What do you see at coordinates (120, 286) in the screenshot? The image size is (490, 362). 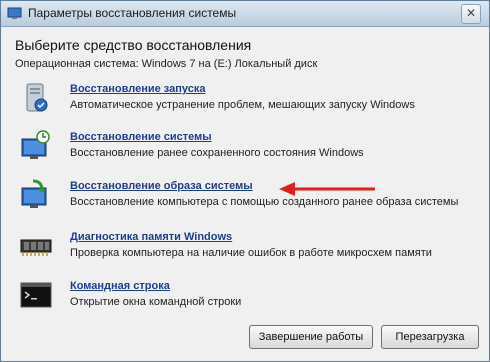 I see `command-prompt-link: Командная строка` at bounding box center [120, 286].